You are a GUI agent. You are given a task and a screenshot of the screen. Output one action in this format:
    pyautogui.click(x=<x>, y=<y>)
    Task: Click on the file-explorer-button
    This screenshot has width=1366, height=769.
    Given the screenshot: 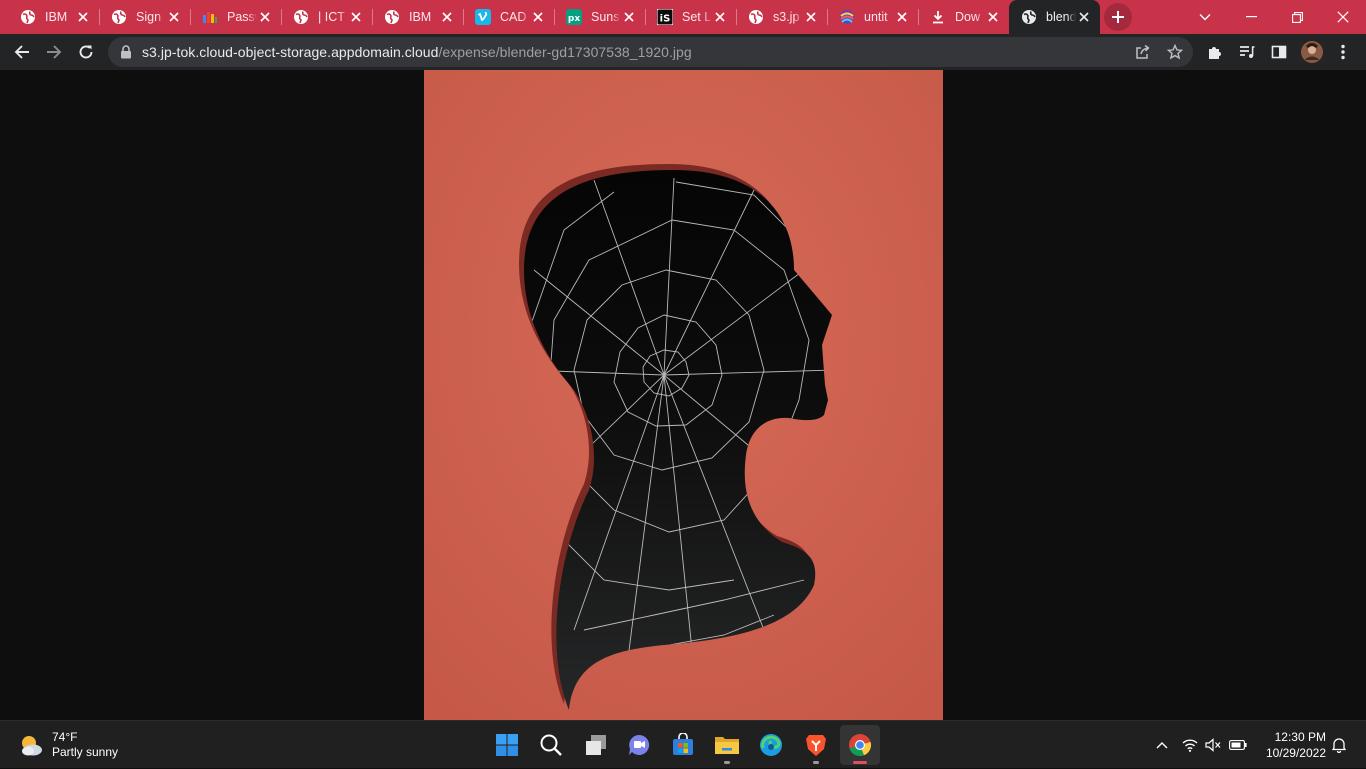 What is the action you would take?
    pyautogui.click(x=727, y=745)
    